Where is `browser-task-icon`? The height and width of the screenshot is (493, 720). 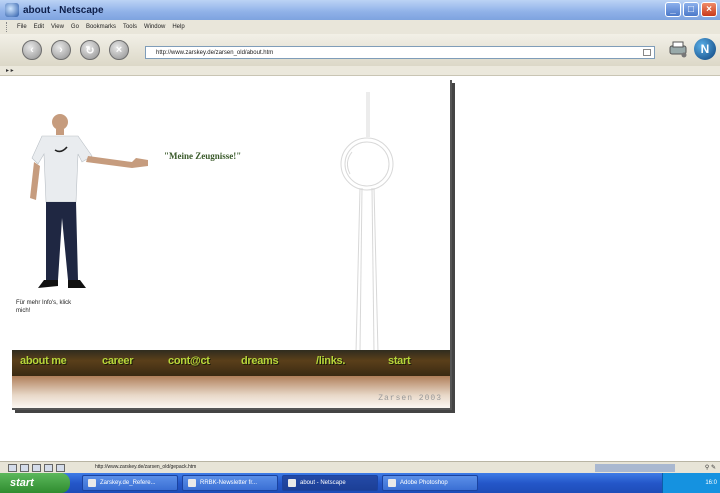 browser-task-icon is located at coordinates (92, 483).